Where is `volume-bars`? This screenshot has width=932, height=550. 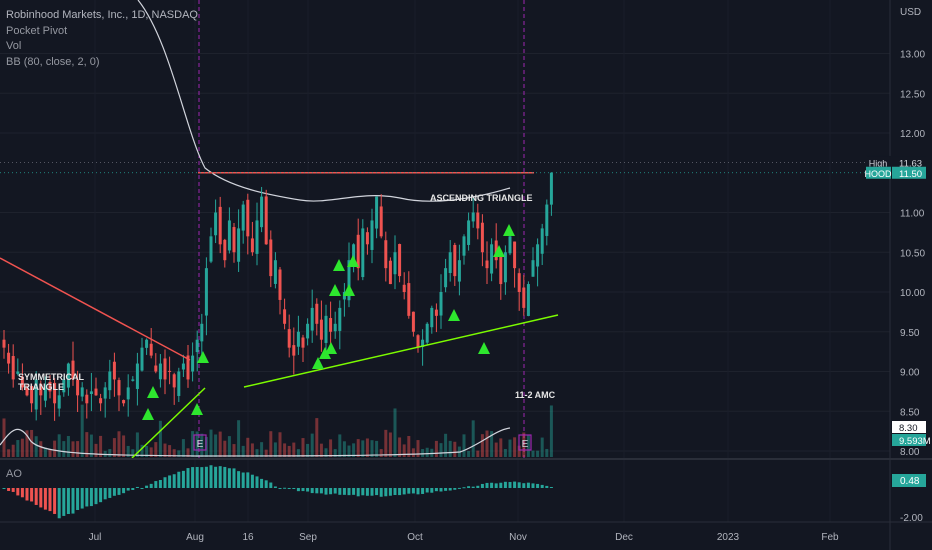 volume-bars is located at coordinates (277, 430).